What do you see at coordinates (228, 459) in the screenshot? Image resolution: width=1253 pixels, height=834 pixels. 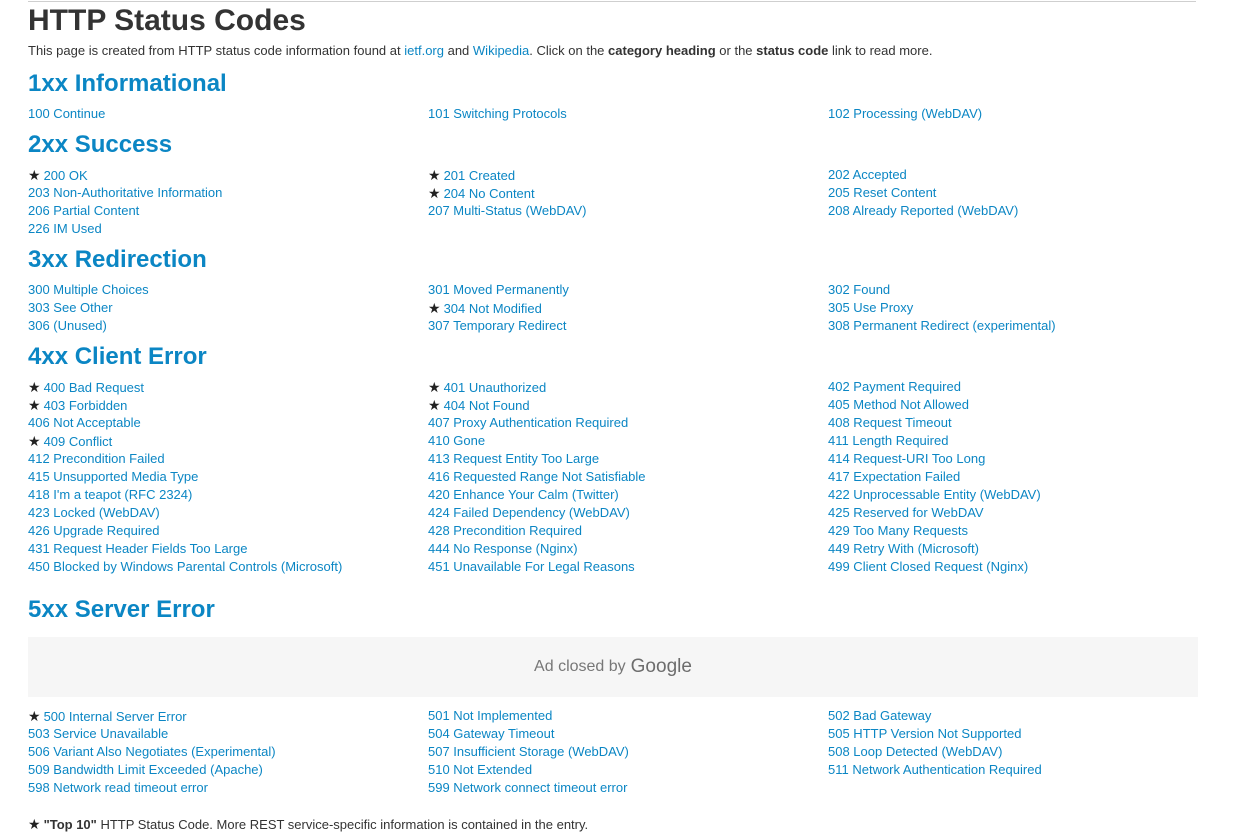 I see `status-code-item: 412 Precondition Failed` at bounding box center [228, 459].